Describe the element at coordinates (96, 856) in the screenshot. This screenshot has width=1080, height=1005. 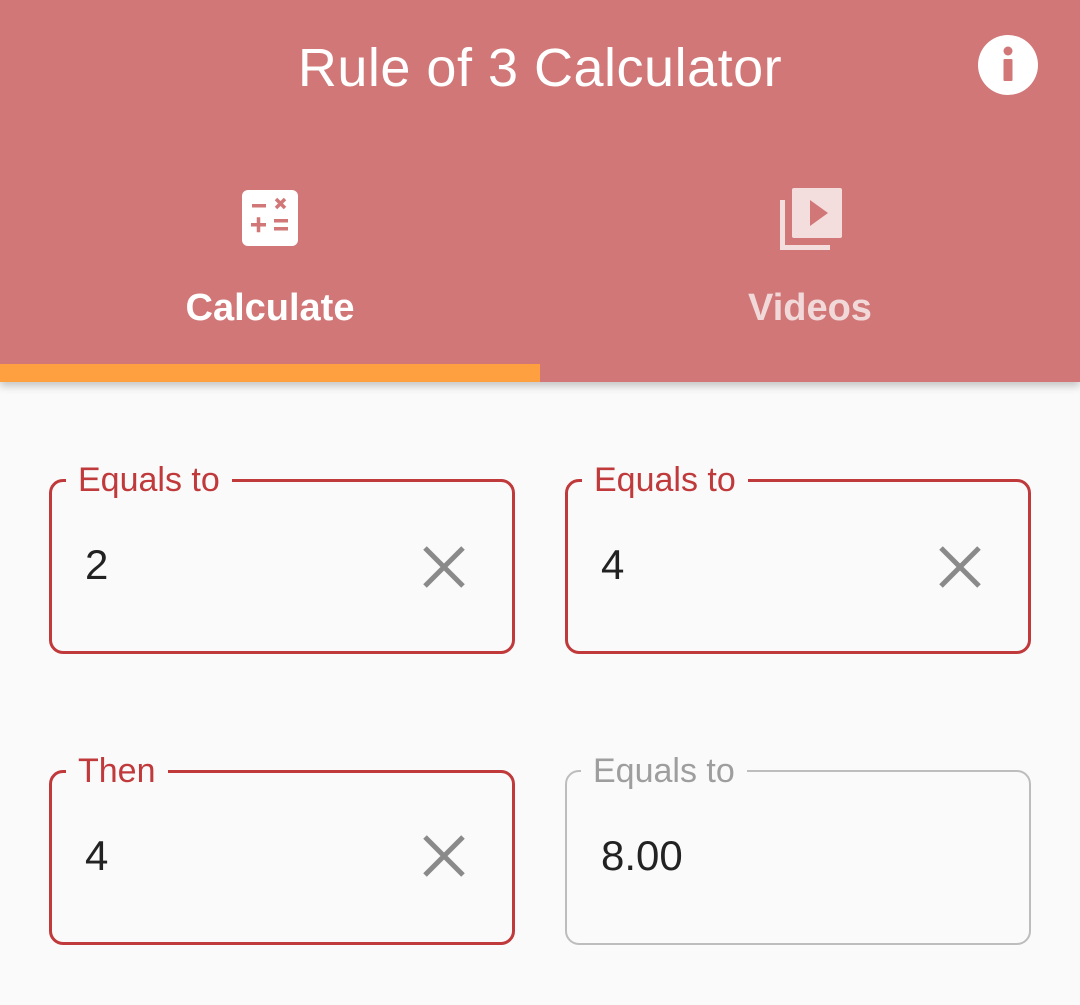
I see `input-c-value: 4` at that location.